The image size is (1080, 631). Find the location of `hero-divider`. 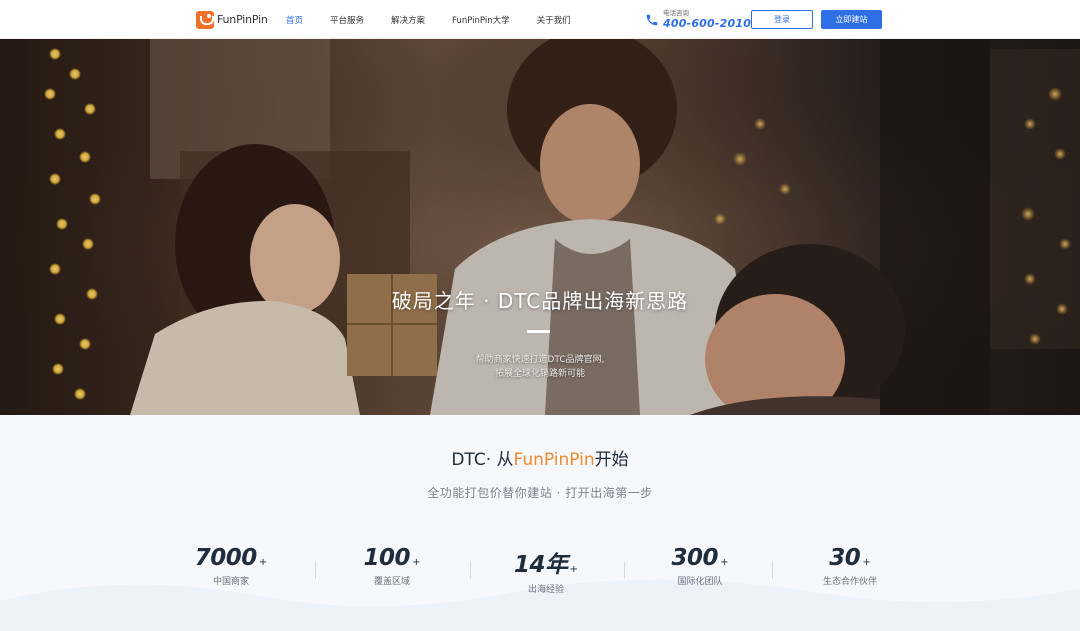

hero-divider is located at coordinates (538, 331).